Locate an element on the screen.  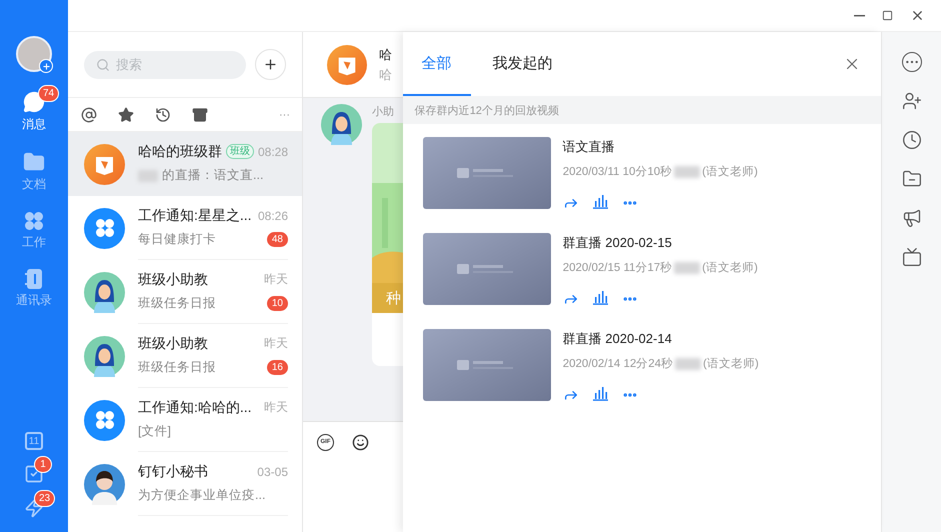
search-placeholder: 搜索 is located at coordinates (129, 65).